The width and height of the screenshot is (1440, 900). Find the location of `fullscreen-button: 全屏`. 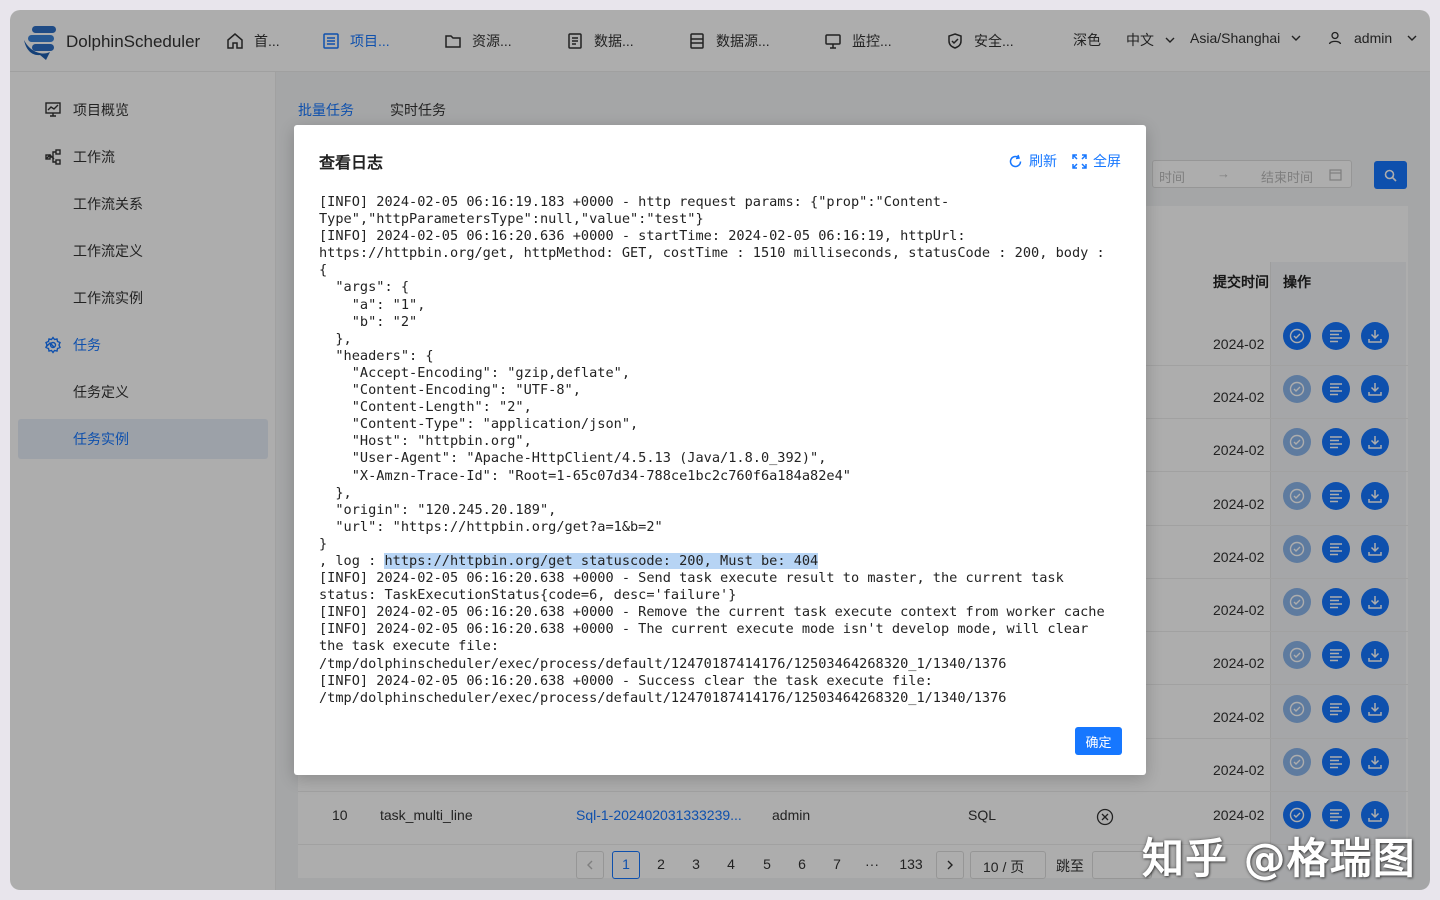

fullscreen-button: 全屏 is located at coordinates (1096, 161).